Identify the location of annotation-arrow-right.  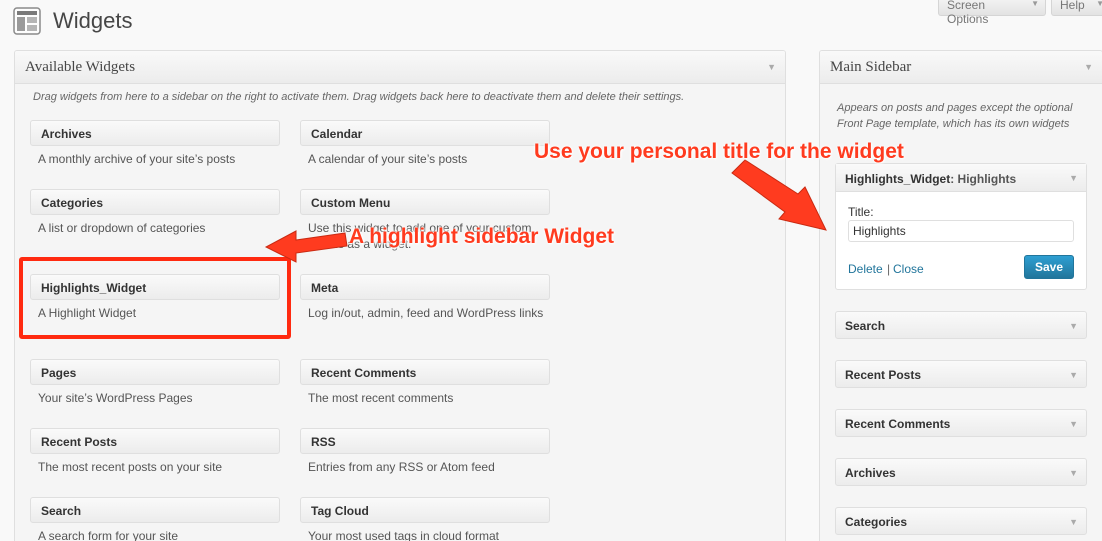
(779, 195).